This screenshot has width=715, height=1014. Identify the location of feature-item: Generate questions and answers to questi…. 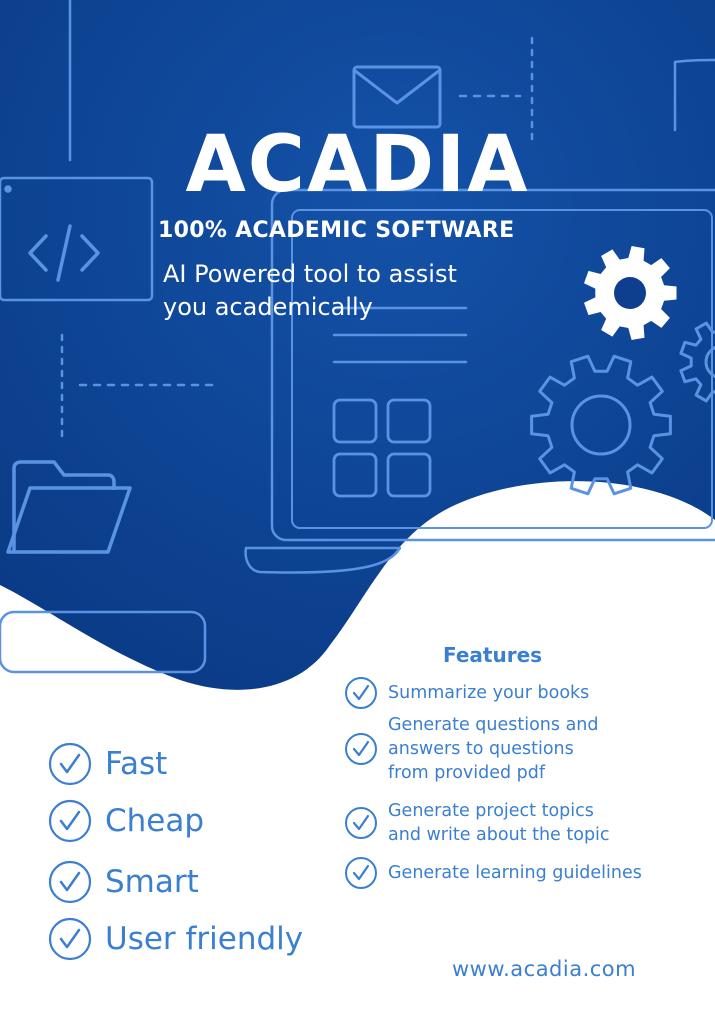
(471, 749).